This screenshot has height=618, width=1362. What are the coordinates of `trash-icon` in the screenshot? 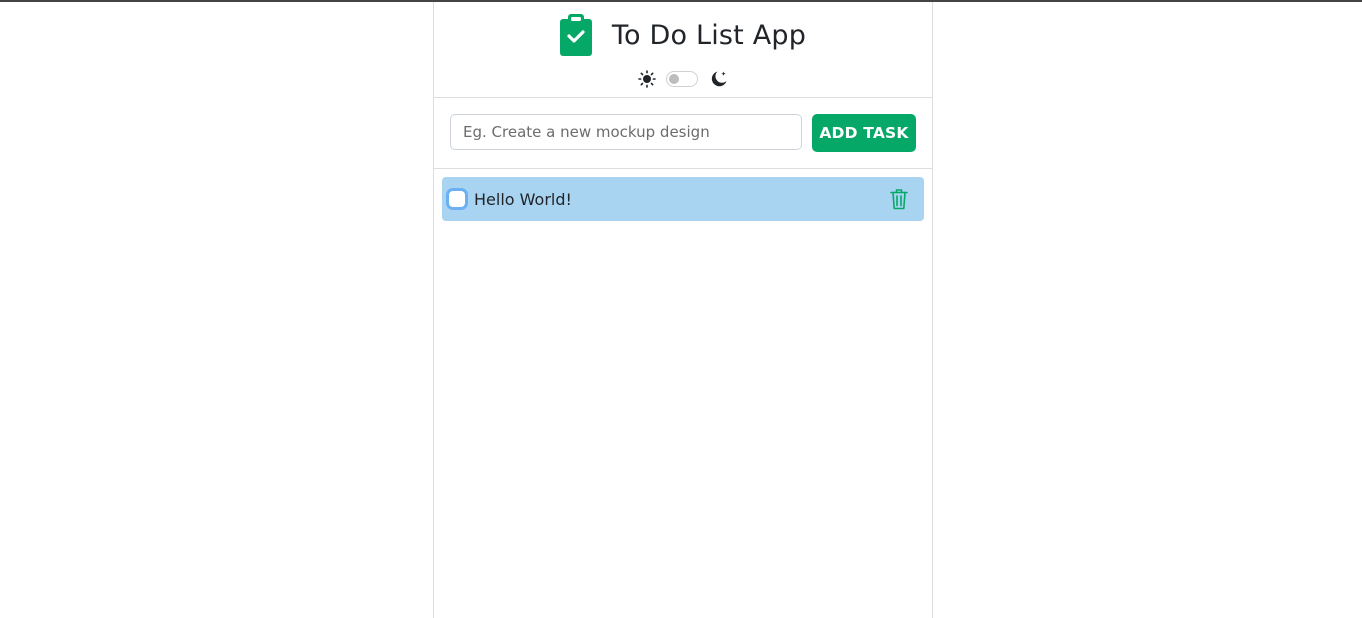 It's located at (899, 199).